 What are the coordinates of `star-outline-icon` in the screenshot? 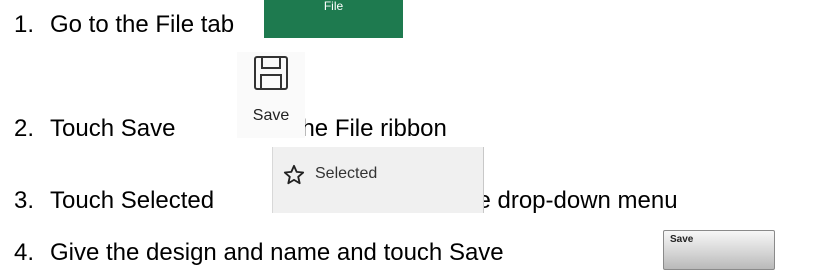 It's located at (294, 177).